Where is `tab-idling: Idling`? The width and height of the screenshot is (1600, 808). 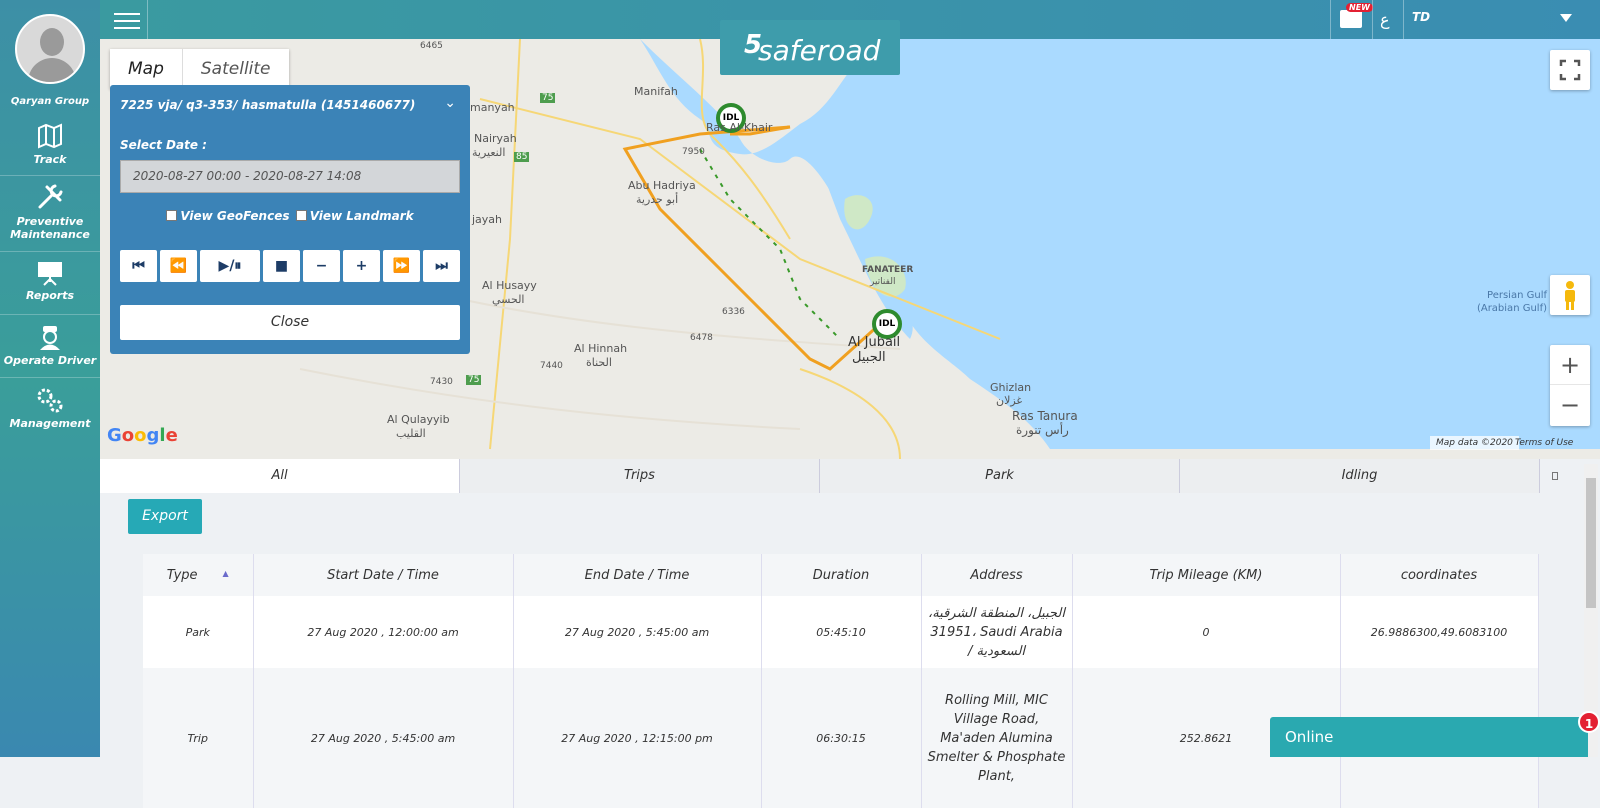 tab-idling: Idling is located at coordinates (1360, 476).